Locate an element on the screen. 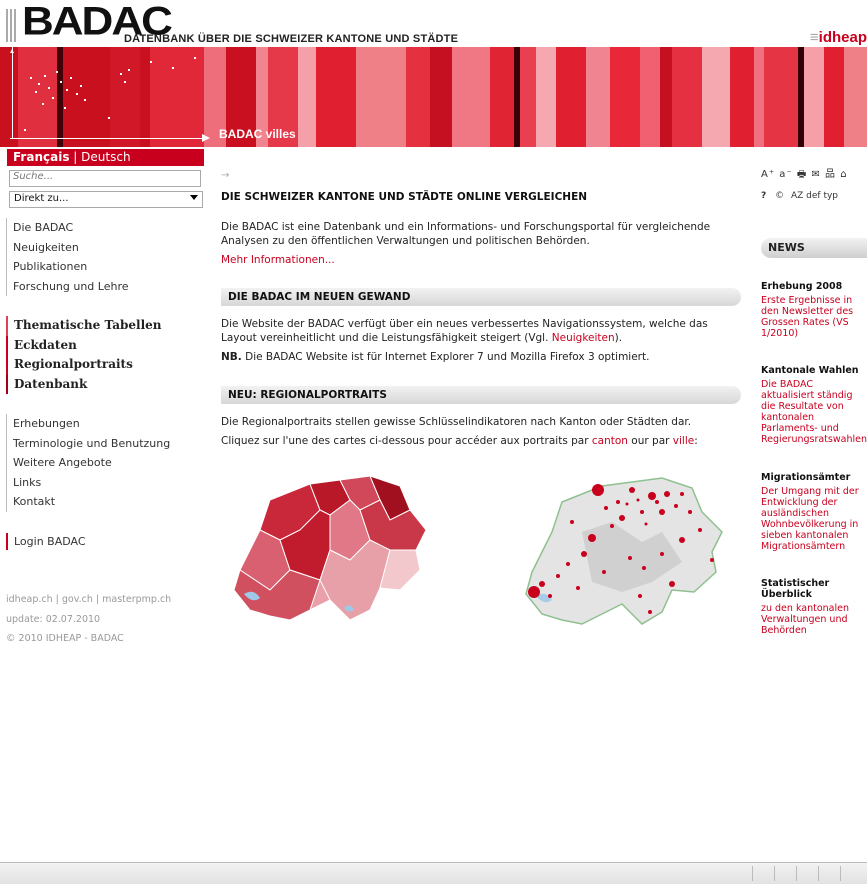  news-title: Kantonale Wahlen is located at coordinates (810, 370).